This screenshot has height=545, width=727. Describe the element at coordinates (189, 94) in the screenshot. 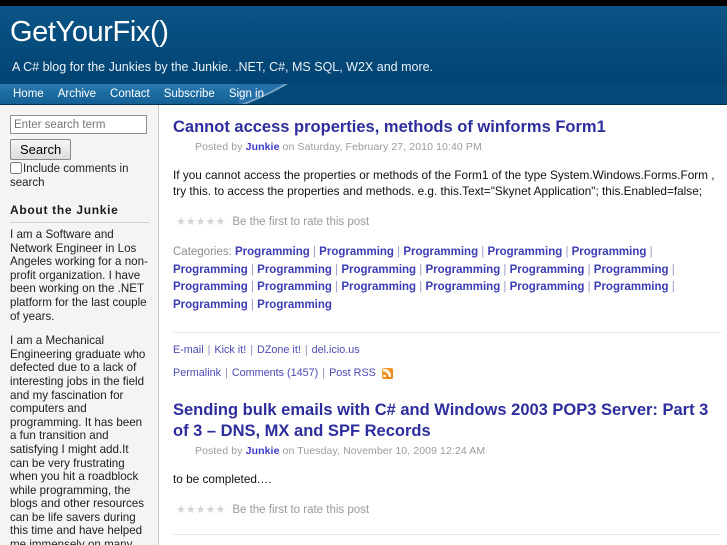

I see `nav-item-subscribe: Subscribe` at that location.